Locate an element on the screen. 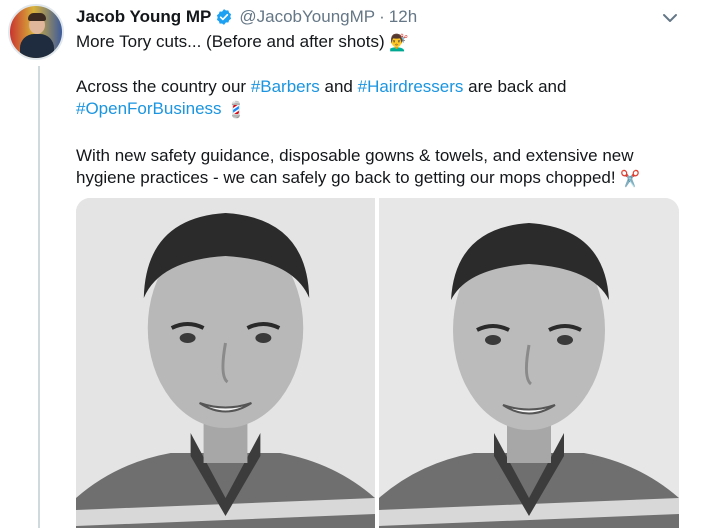  scissors-emoji-icon: ✂️ is located at coordinates (630, 179).